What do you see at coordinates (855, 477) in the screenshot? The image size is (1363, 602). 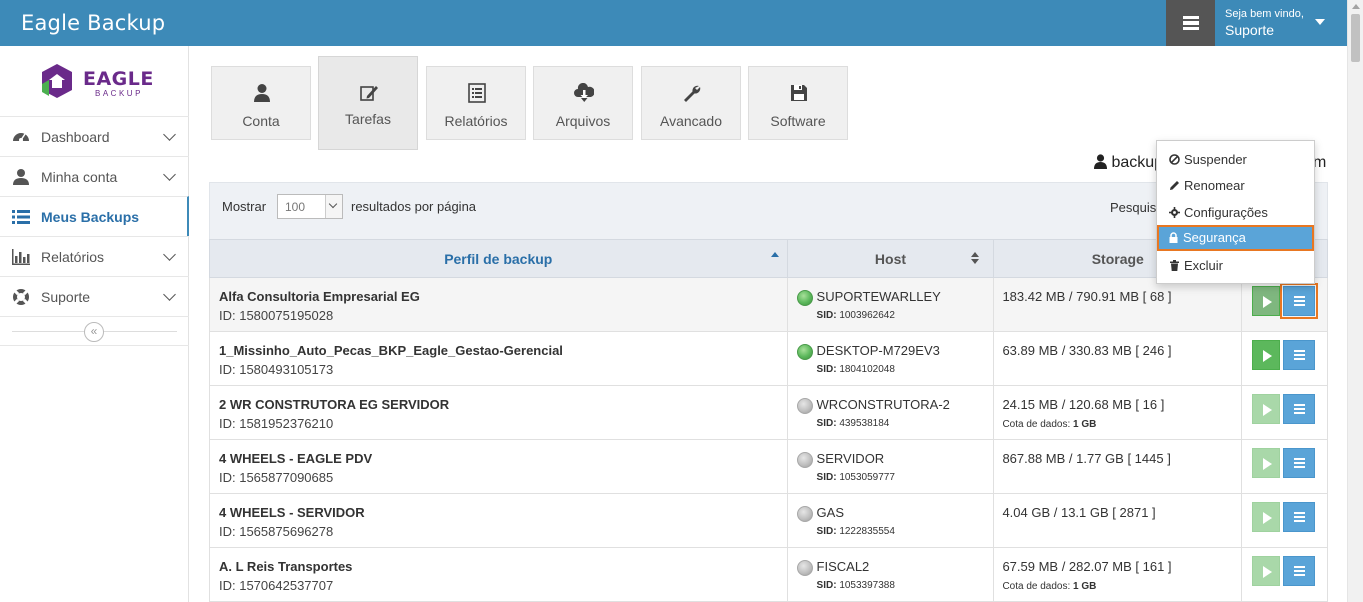 I see `host-sid: SID: 1053059777` at bounding box center [855, 477].